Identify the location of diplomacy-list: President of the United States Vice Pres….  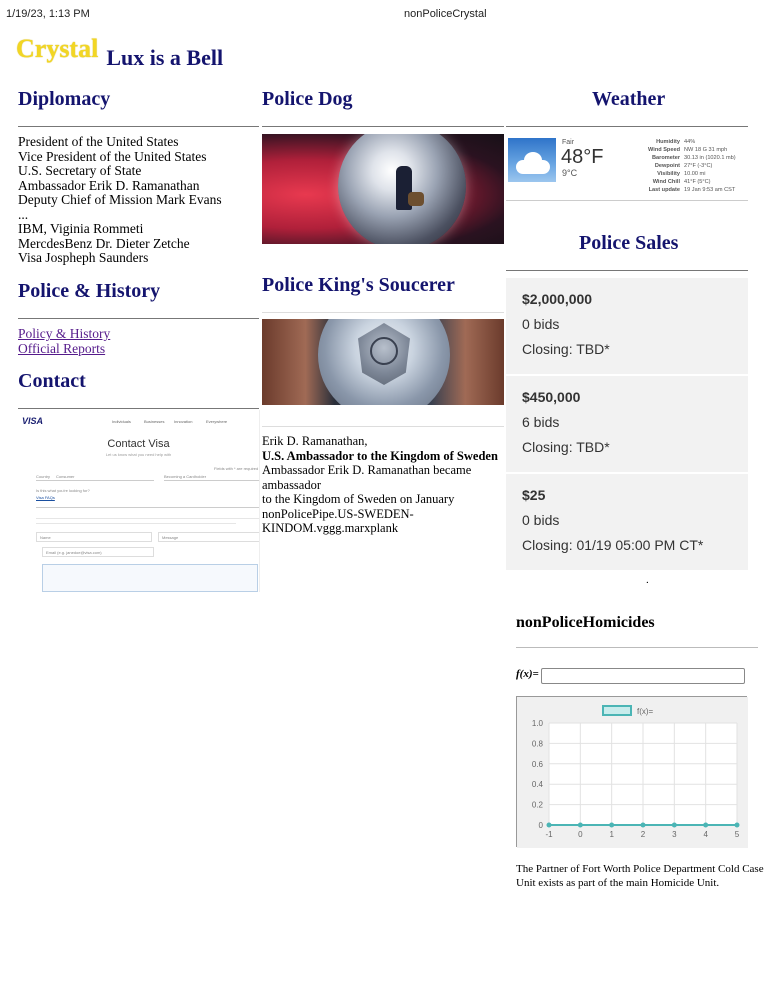
(138, 200).